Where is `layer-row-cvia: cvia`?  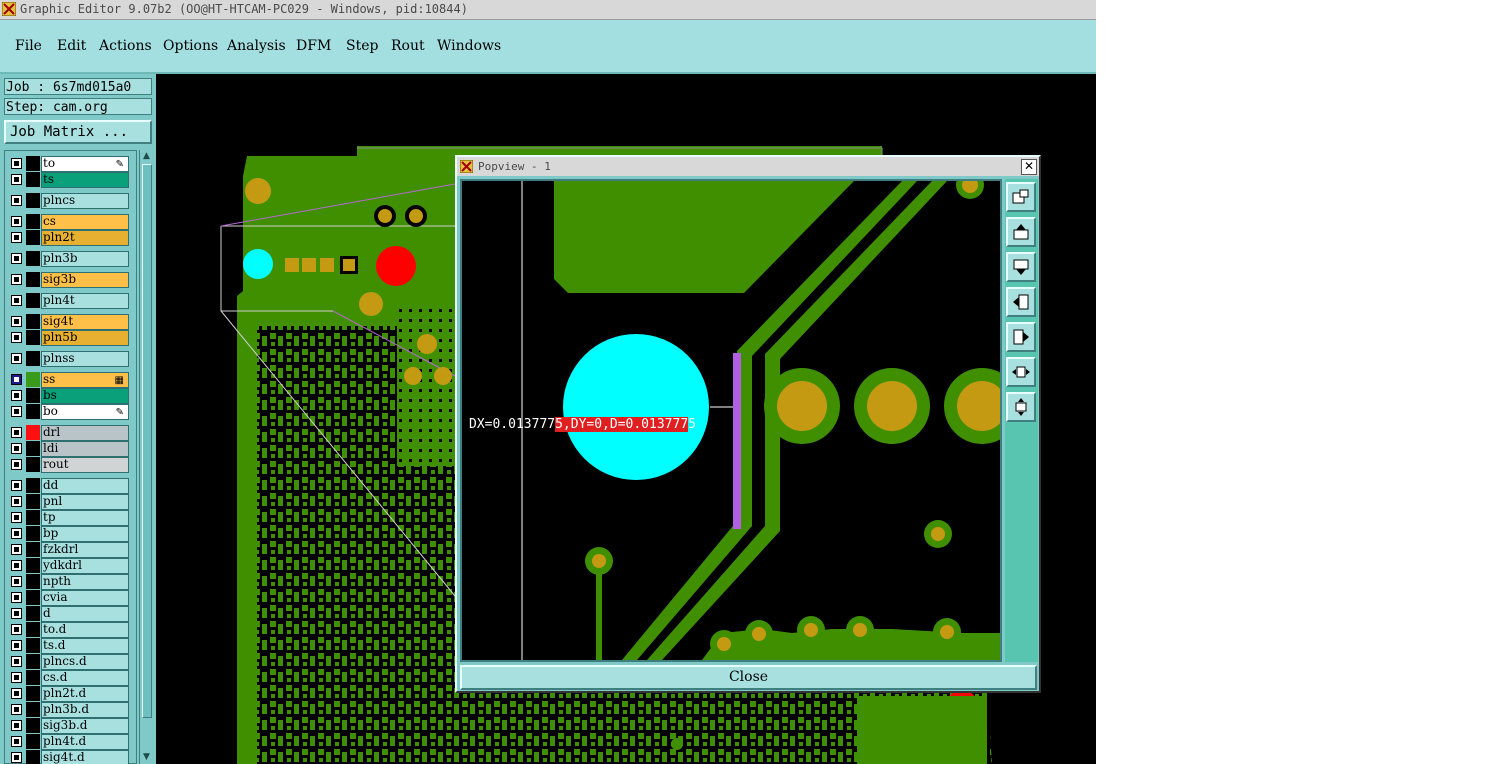 layer-row-cvia: cvia is located at coordinates (68, 598).